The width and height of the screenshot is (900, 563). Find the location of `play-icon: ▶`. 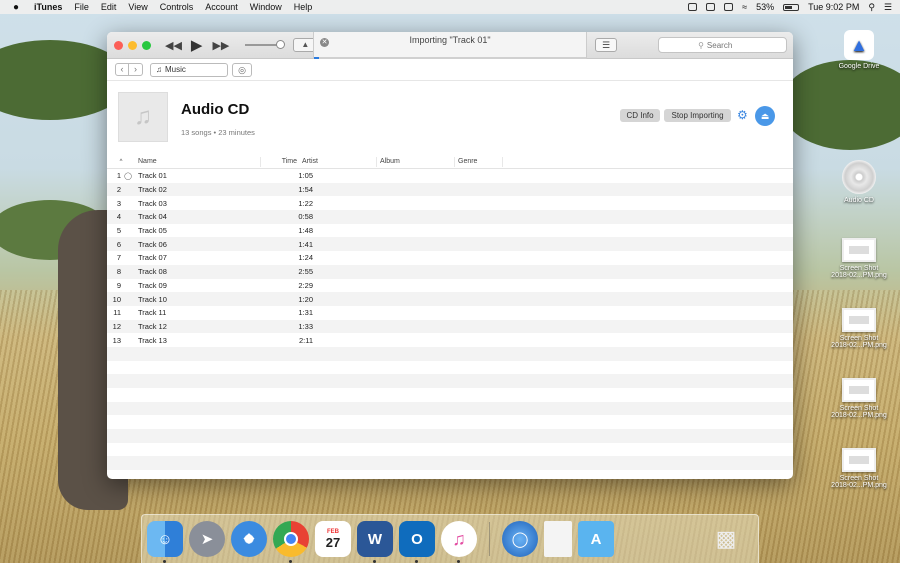

play-icon: ▶ is located at coordinates (197, 45).